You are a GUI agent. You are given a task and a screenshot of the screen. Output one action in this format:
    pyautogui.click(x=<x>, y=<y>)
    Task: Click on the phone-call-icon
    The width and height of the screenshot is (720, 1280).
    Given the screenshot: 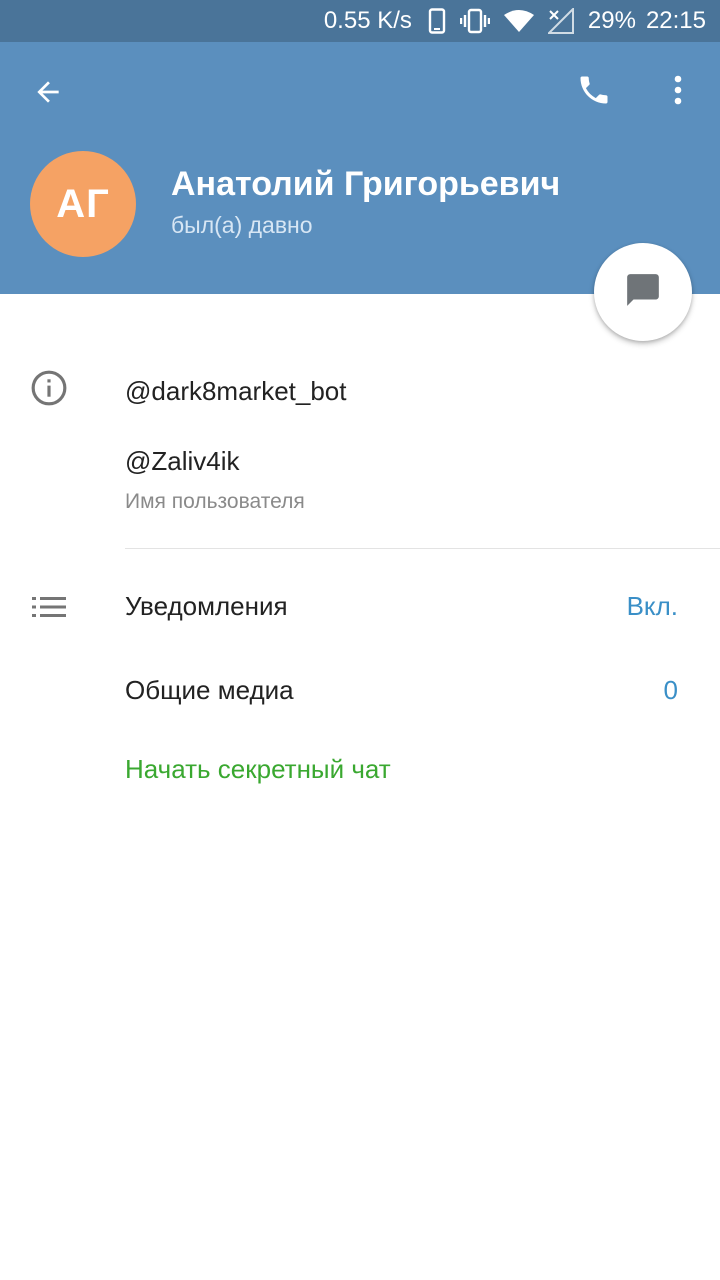 What is the action you would take?
    pyautogui.click(x=594, y=92)
    